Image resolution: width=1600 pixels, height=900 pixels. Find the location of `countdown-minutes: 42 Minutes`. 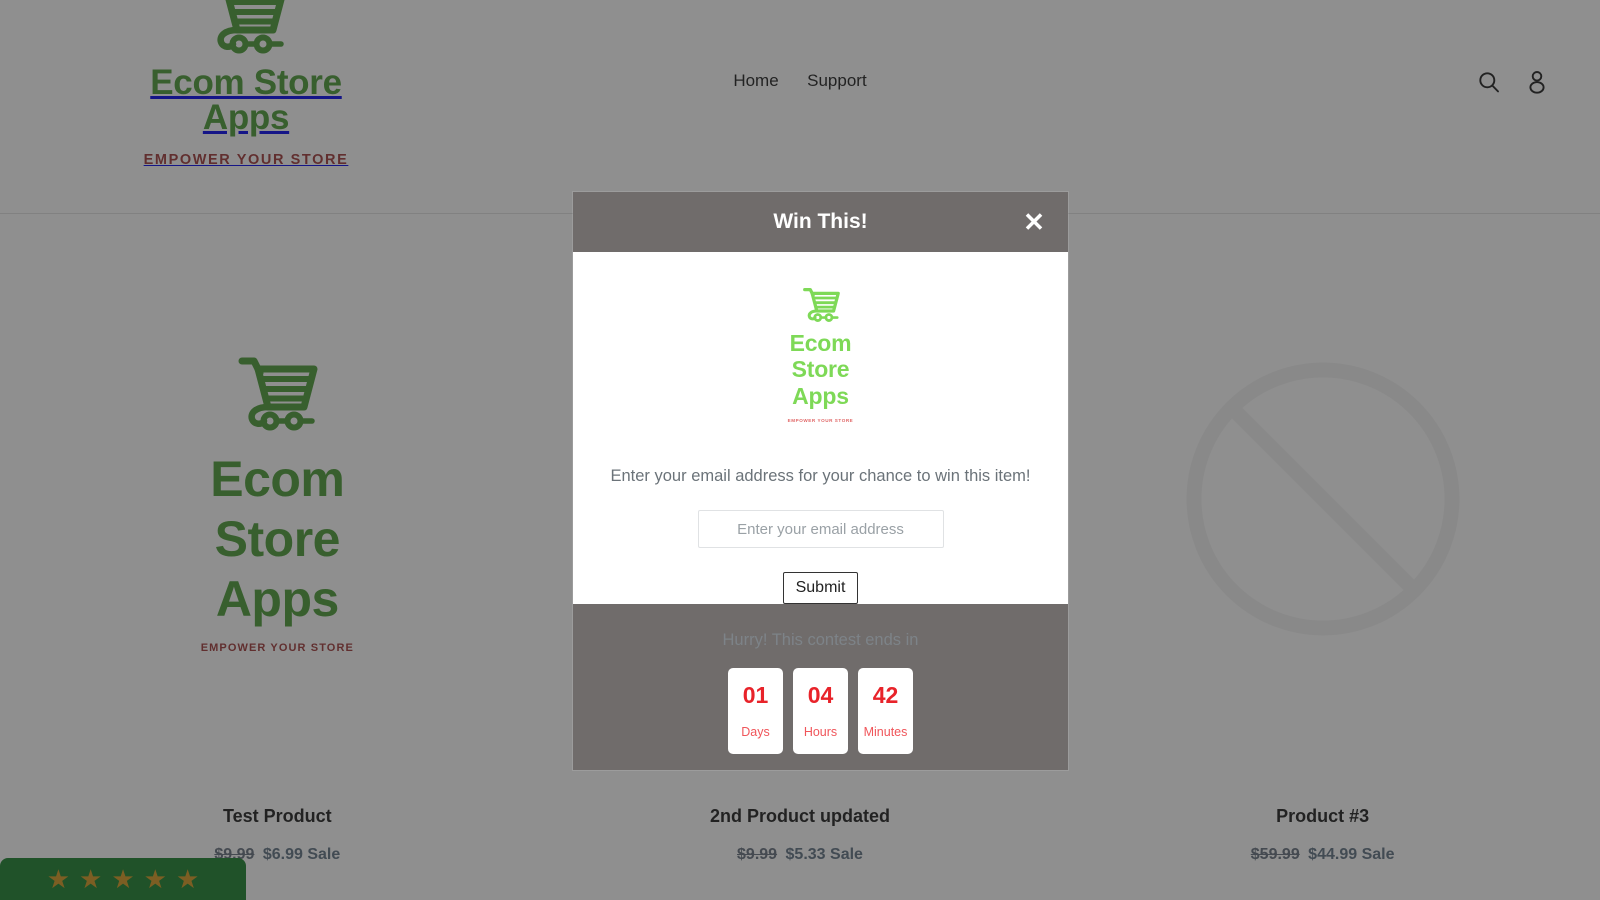

countdown-minutes: 42 Minutes is located at coordinates (885, 711).